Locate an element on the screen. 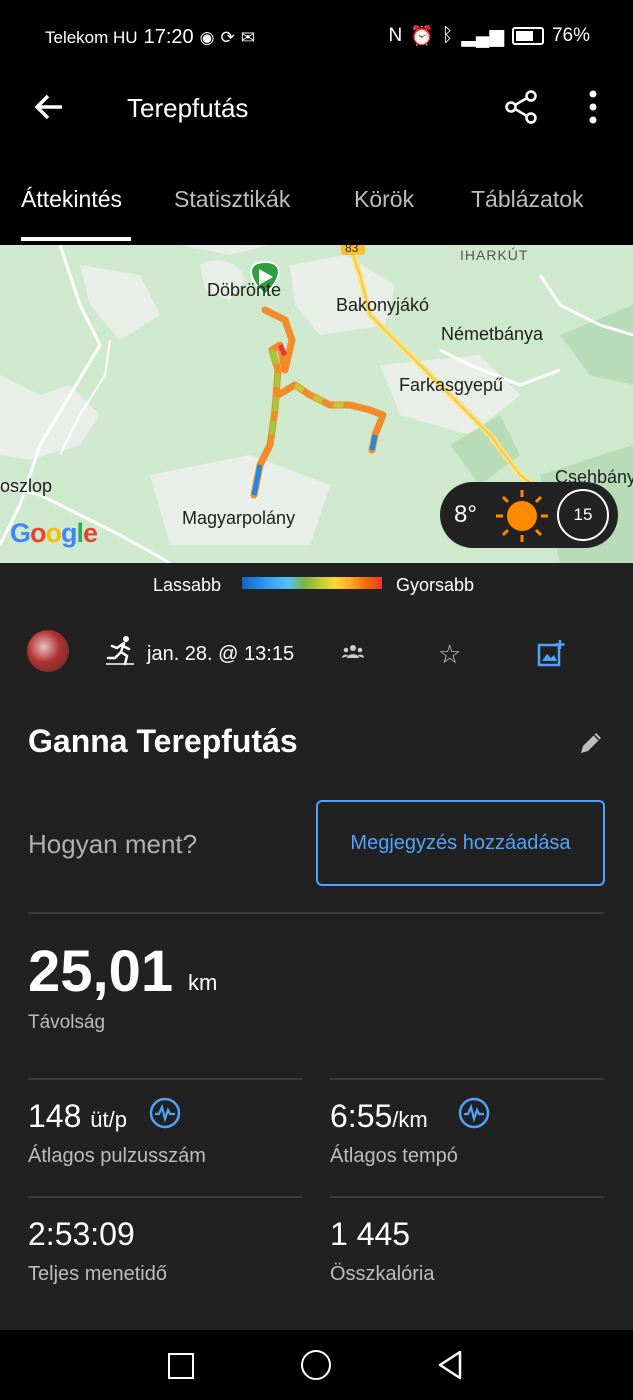 The width and height of the screenshot is (633, 1400). total-calories-value: 1 445 is located at coordinates (370, 1234).